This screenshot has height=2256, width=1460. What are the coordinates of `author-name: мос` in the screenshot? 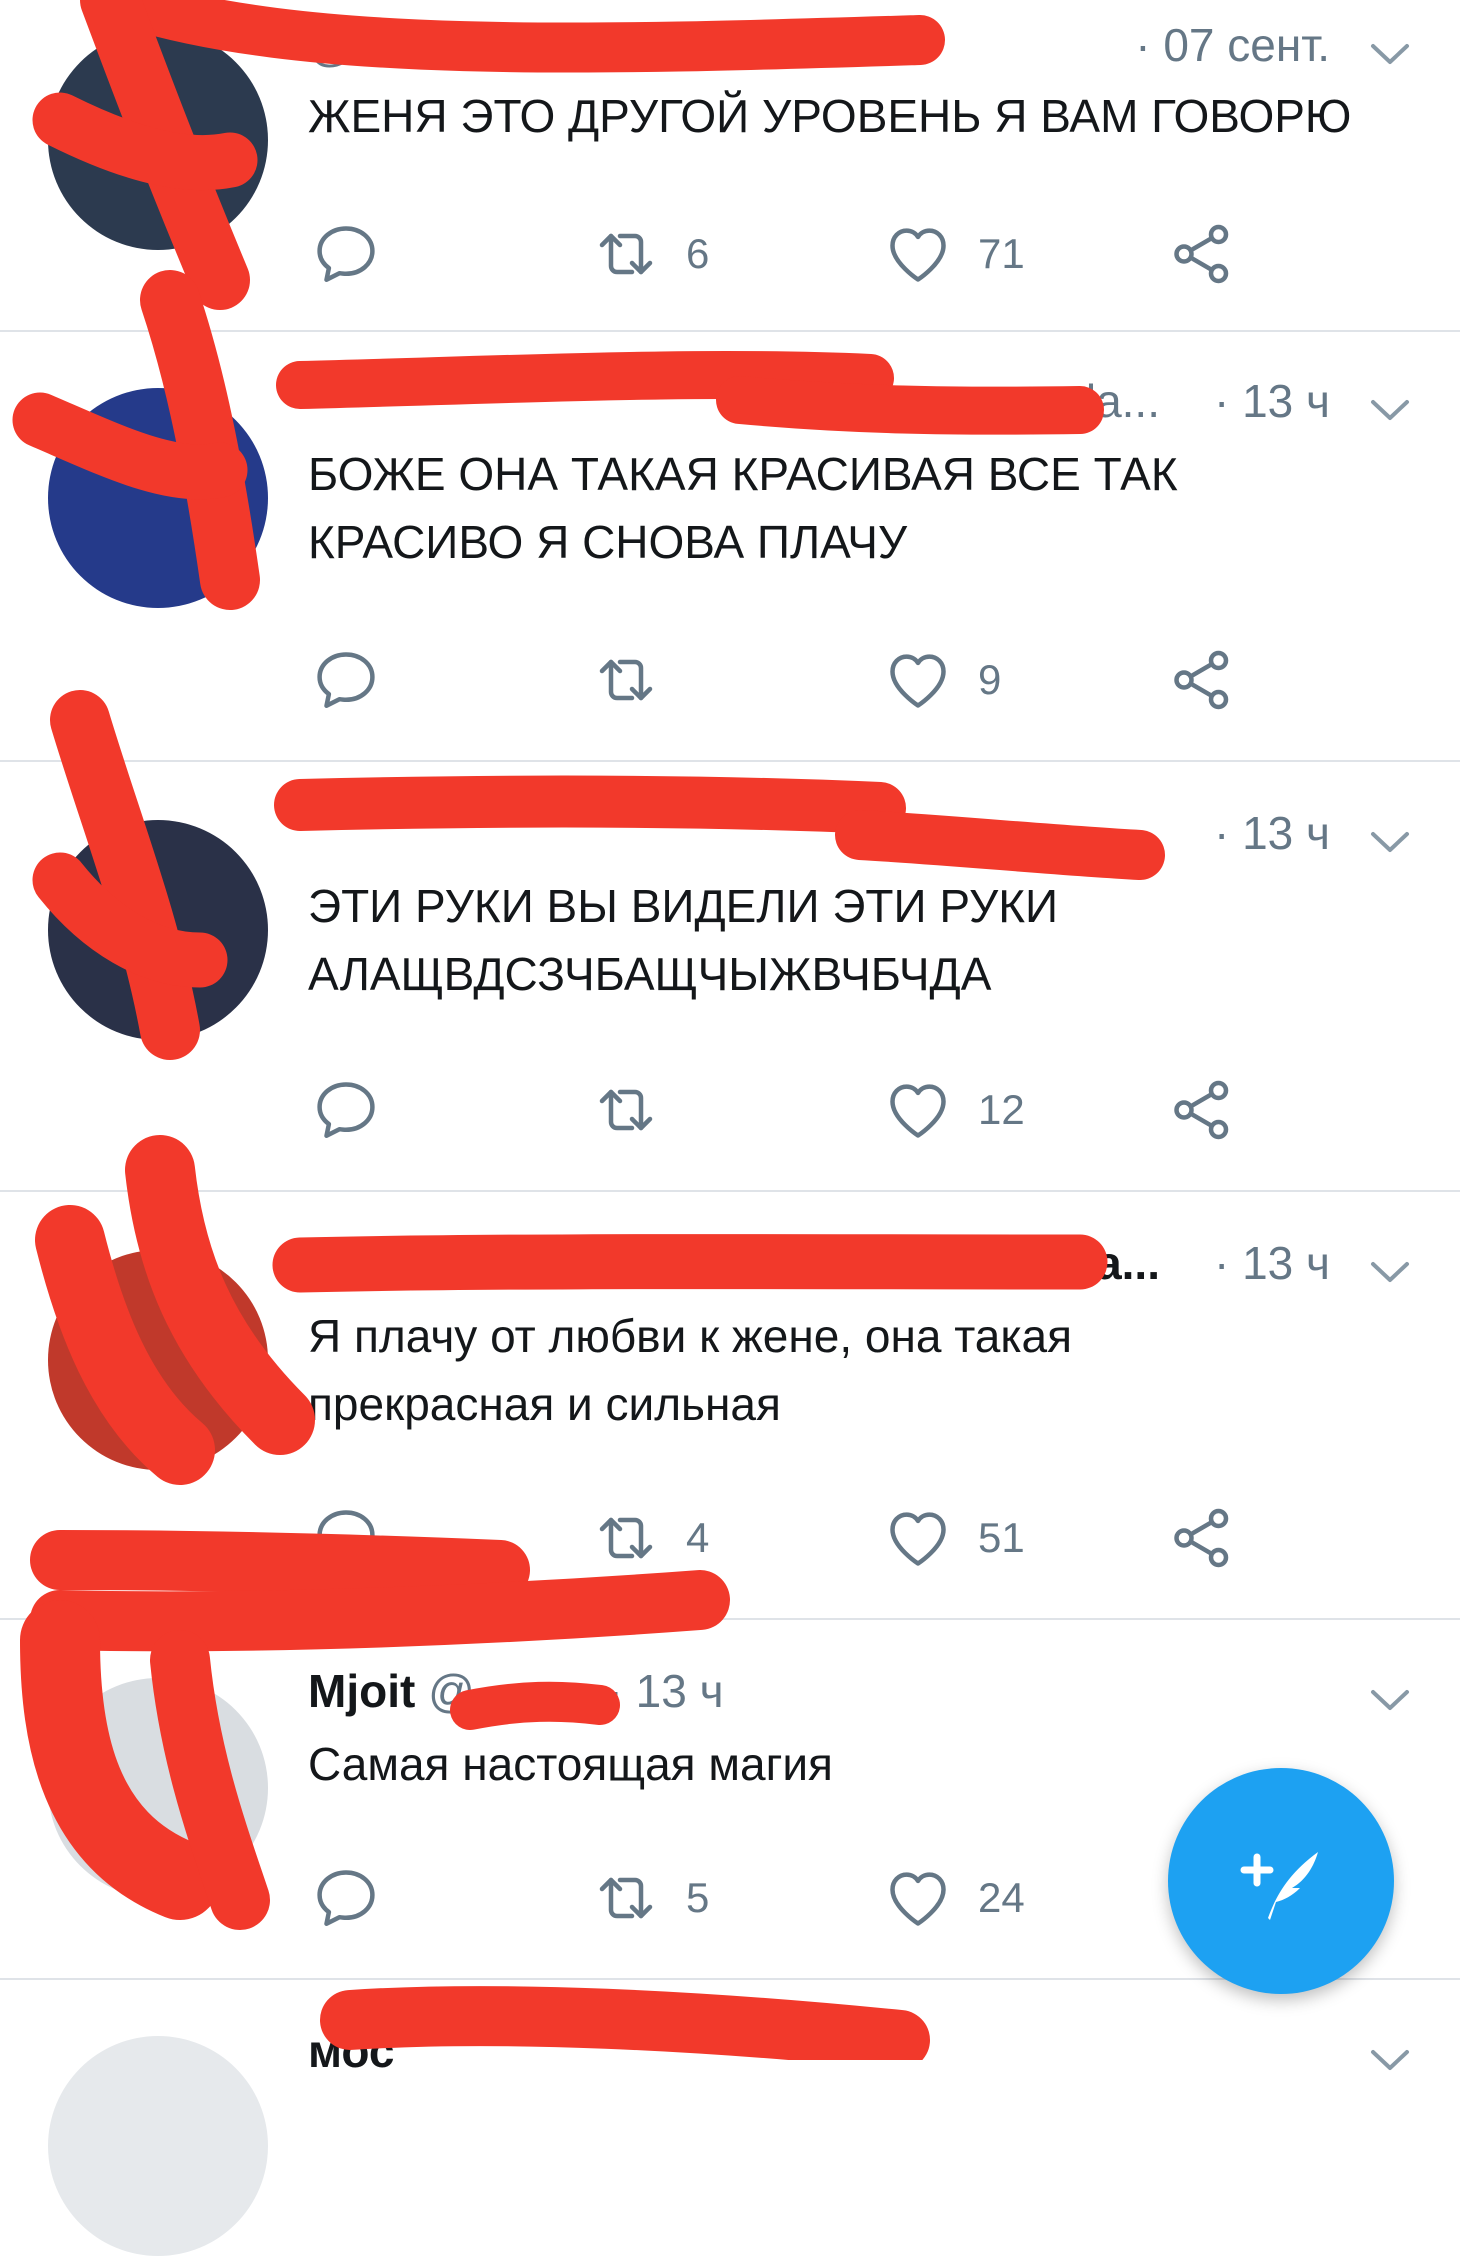 It's located at (351, 2051).